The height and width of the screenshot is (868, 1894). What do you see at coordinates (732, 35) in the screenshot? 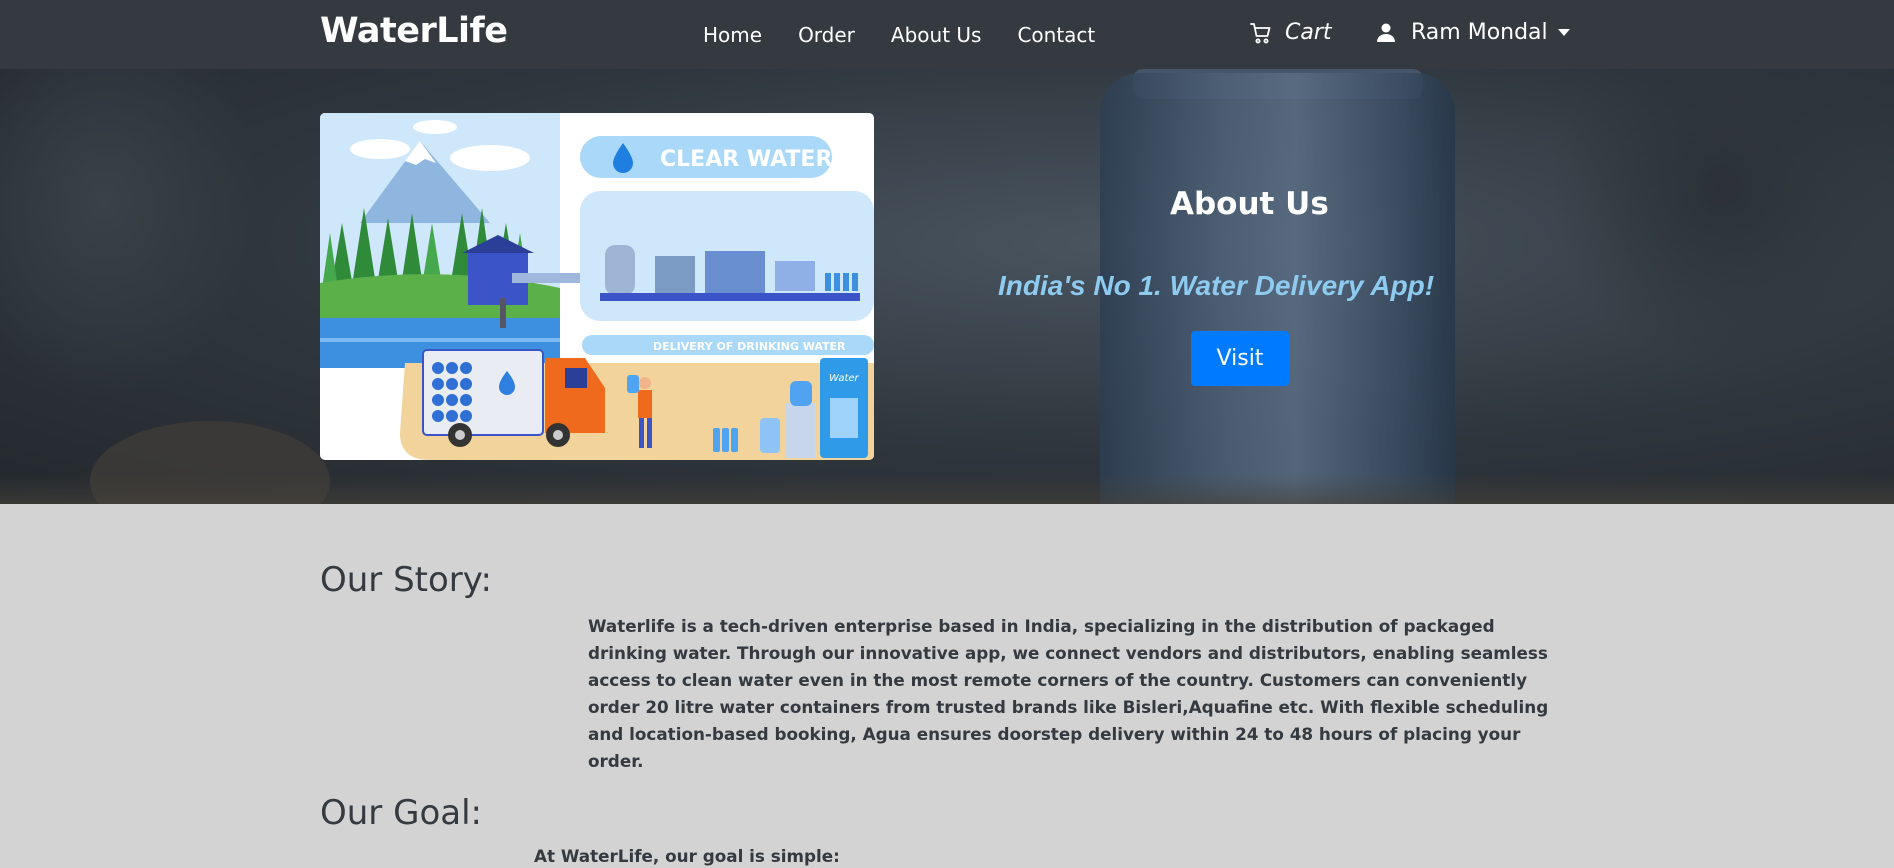
I see `nav-link-home: Home` at bounding box center [732, 35].